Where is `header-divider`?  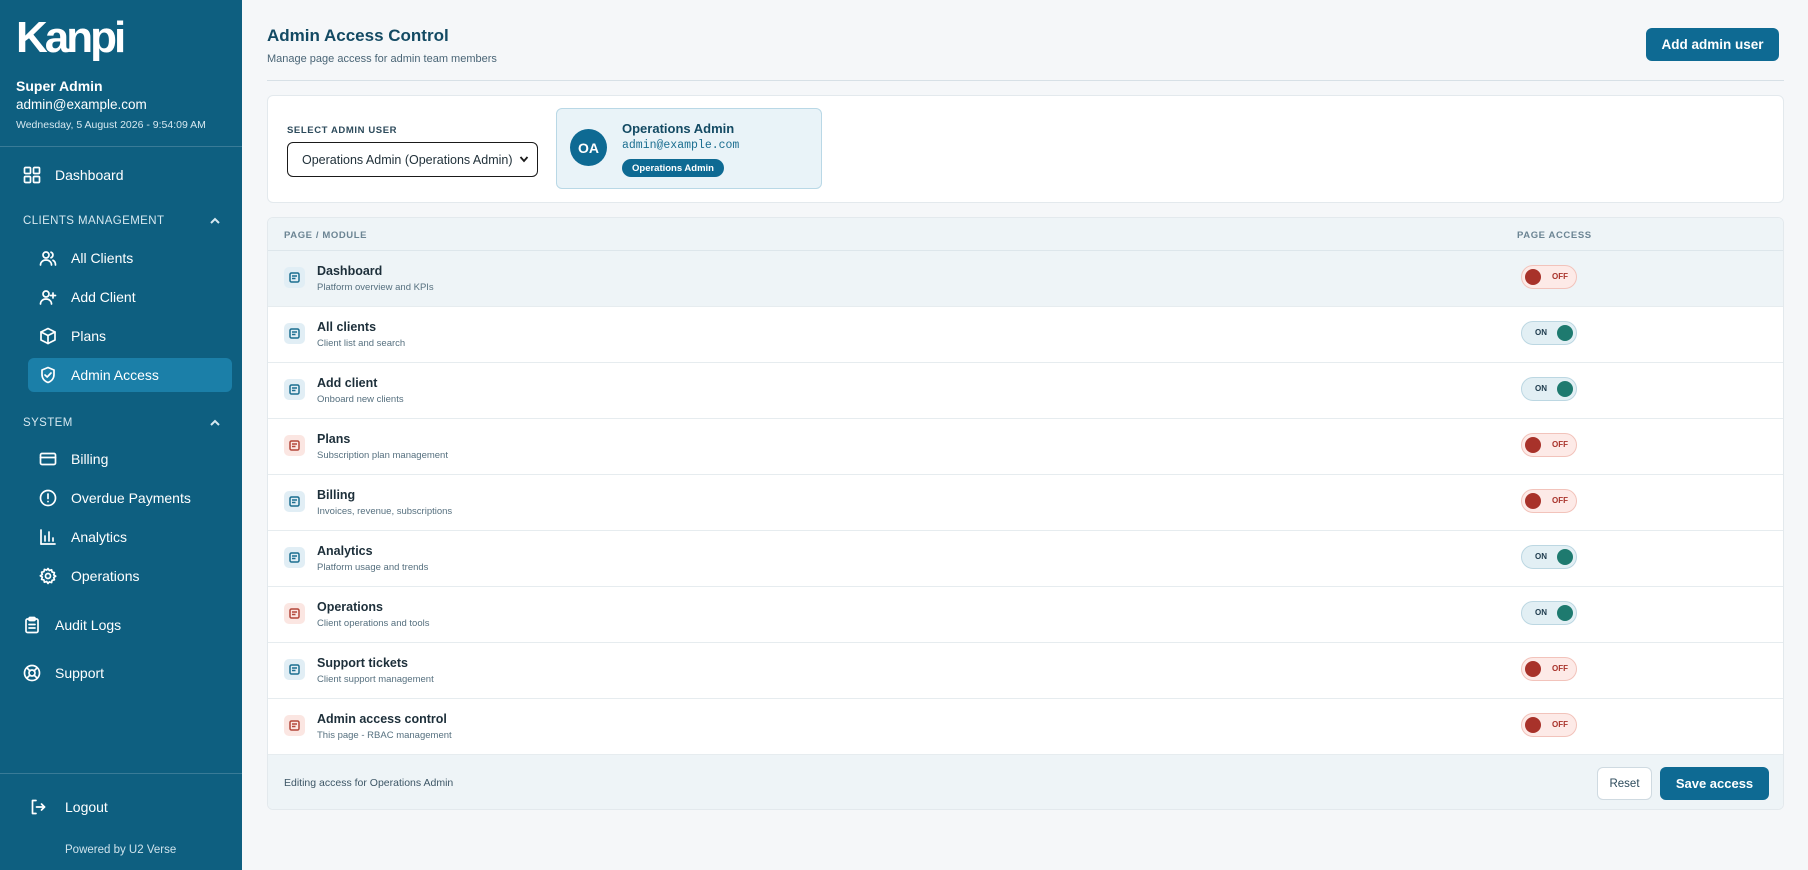 header-divider is located at coordinates (1025, 80).